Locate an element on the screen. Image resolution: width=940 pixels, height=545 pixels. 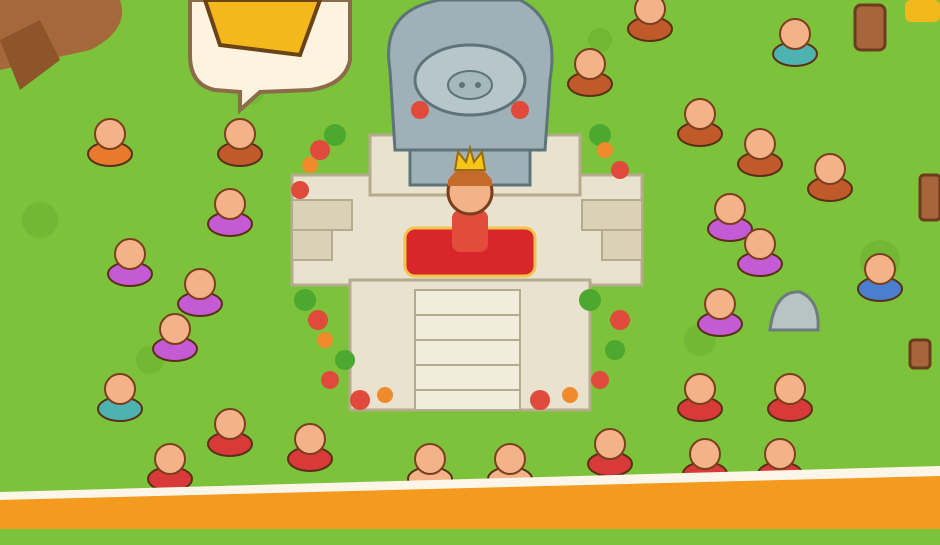
banner-text is located at coordinates (470, 525).